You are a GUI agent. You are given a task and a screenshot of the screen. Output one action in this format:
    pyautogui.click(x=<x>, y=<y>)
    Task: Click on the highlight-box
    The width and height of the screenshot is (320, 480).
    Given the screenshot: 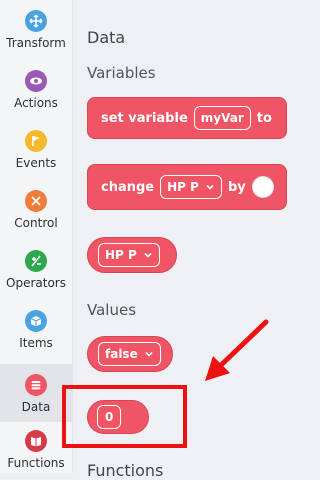 What is the action you would take?
    pyautogui.click(x=124, y=416)
    